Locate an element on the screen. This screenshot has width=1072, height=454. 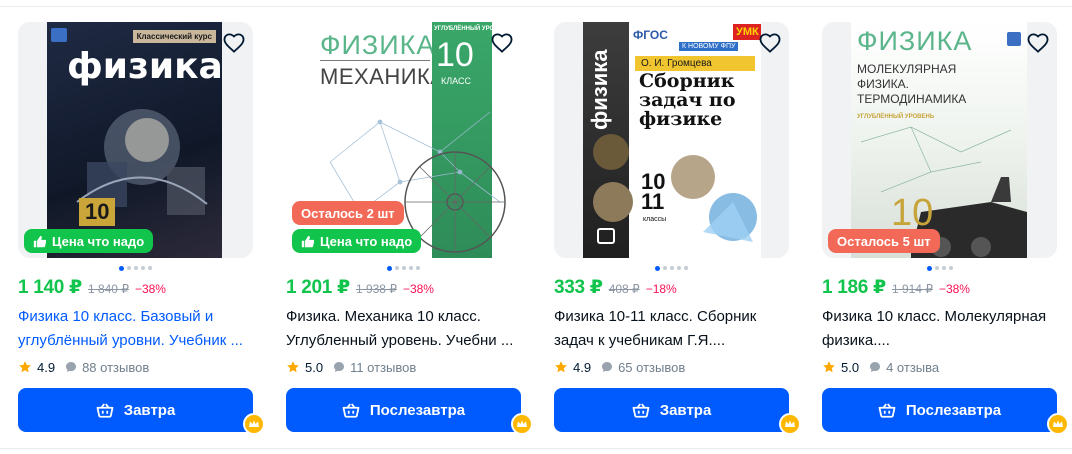
cover-subtitle: МОЛЕКУЛЯРНАЯ ФИЗИКА. ТЕРМОДИНАМИКА is located at coordinates (912, 84).